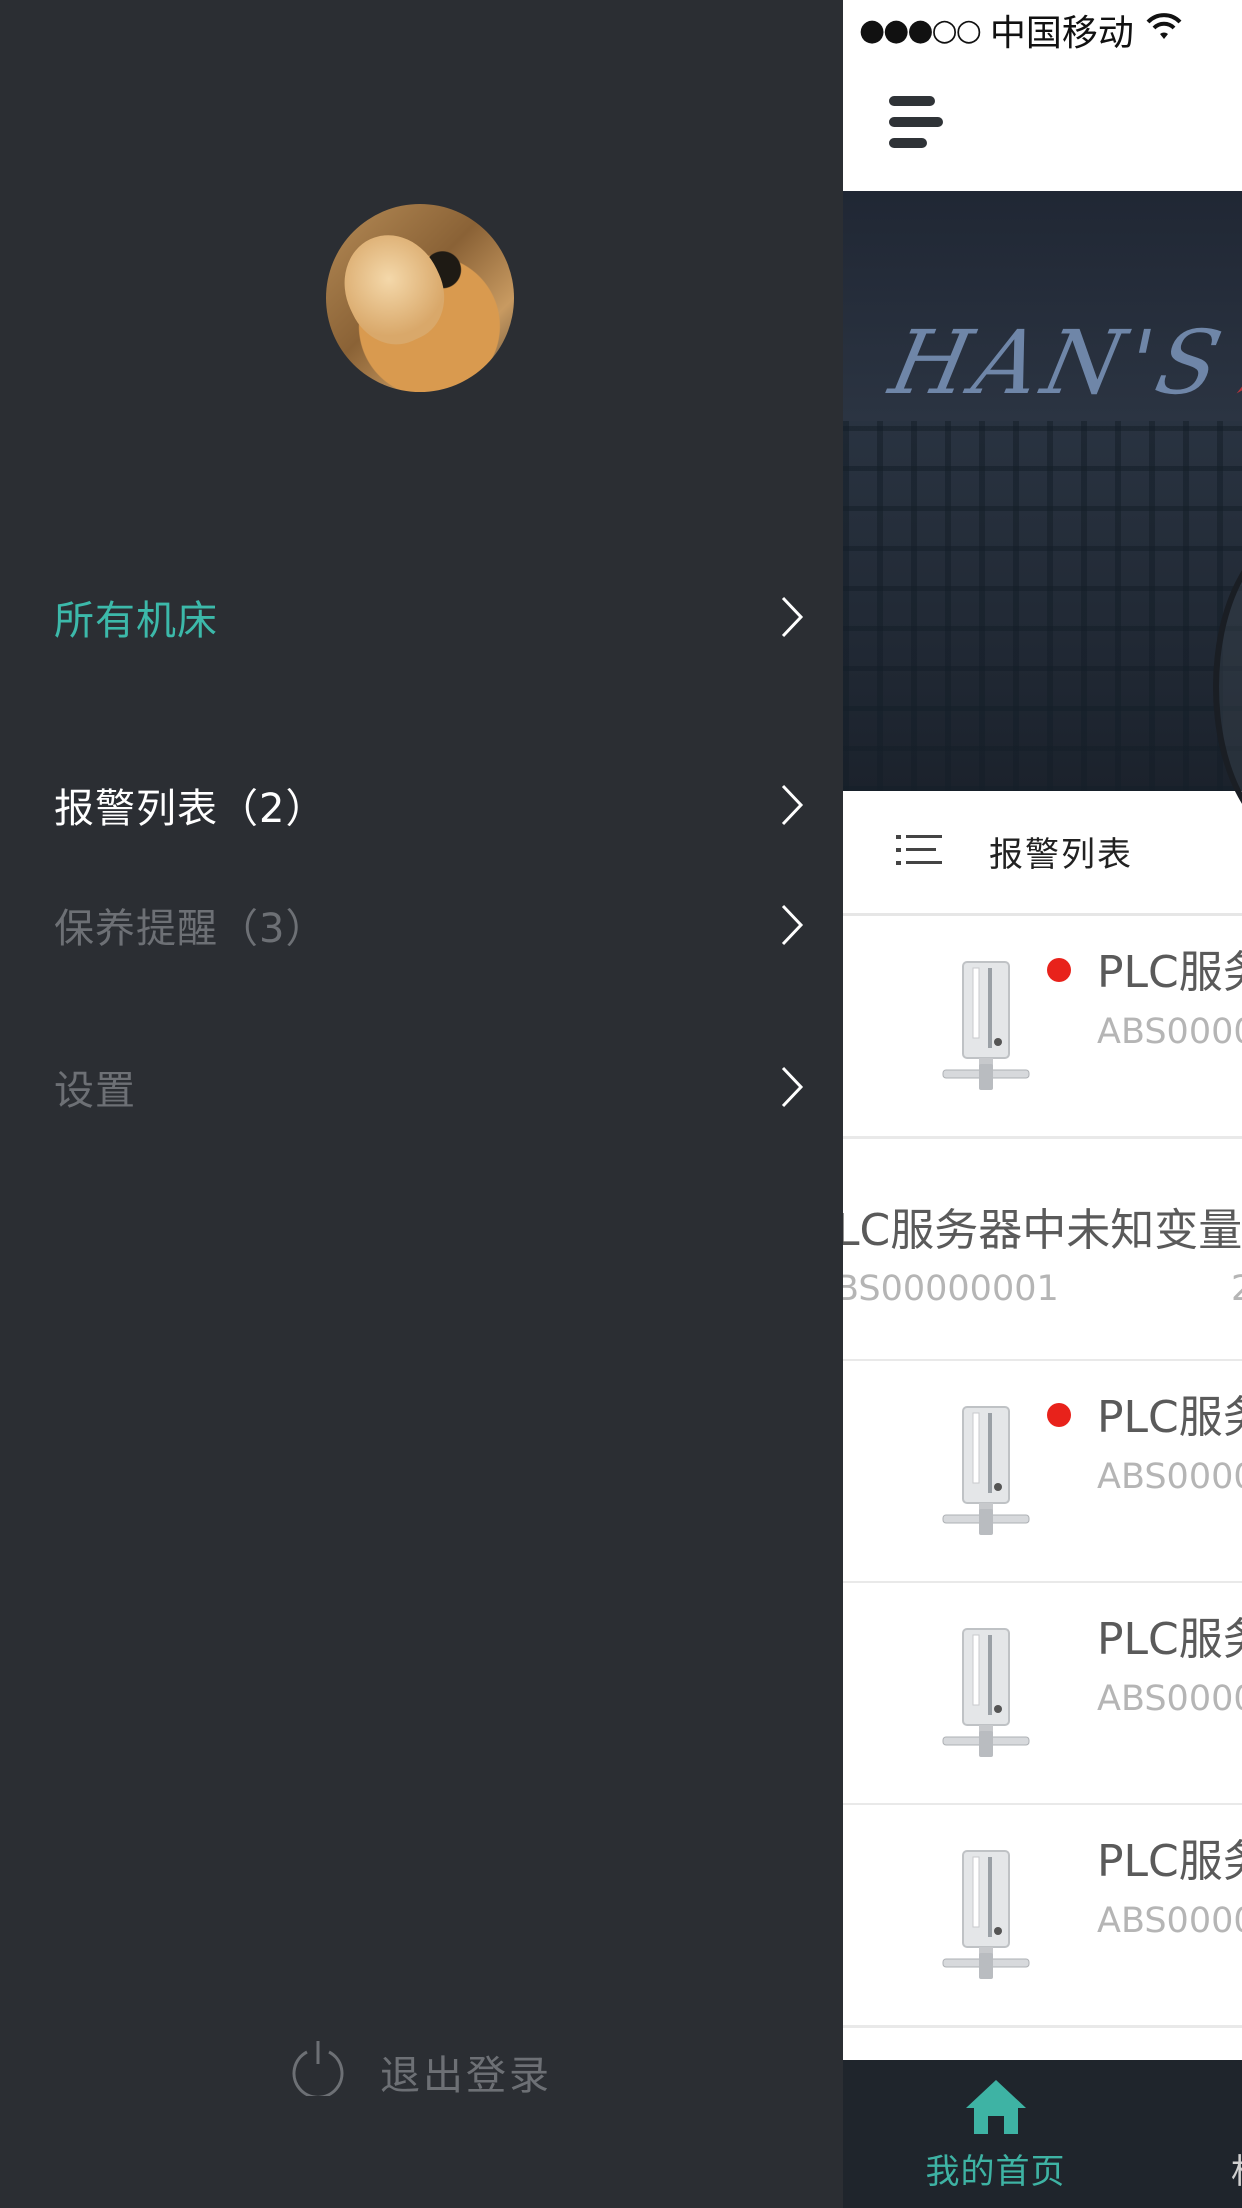 Image resolution: width=1242 pixels, height=2208 pixels. I want to click on status-bar: ●●●○○ 中国移动, so click(1042, 30).